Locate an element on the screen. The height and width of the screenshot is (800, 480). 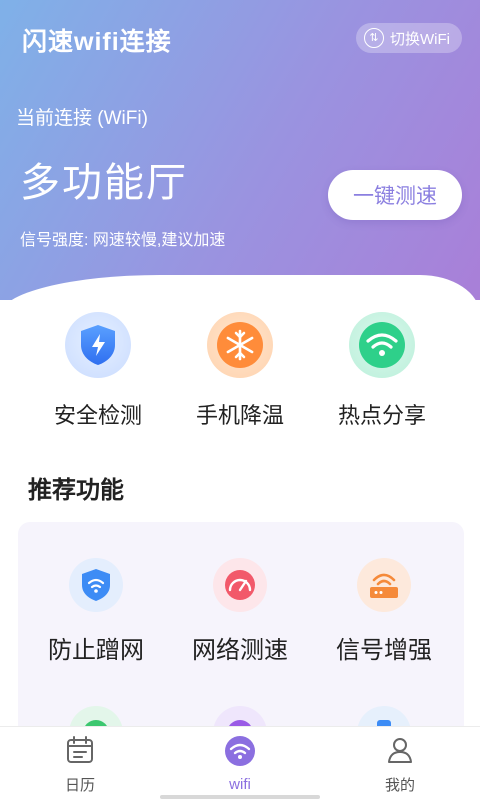
nav-item-calendar: 日历 is located at coordinates (80, 765).